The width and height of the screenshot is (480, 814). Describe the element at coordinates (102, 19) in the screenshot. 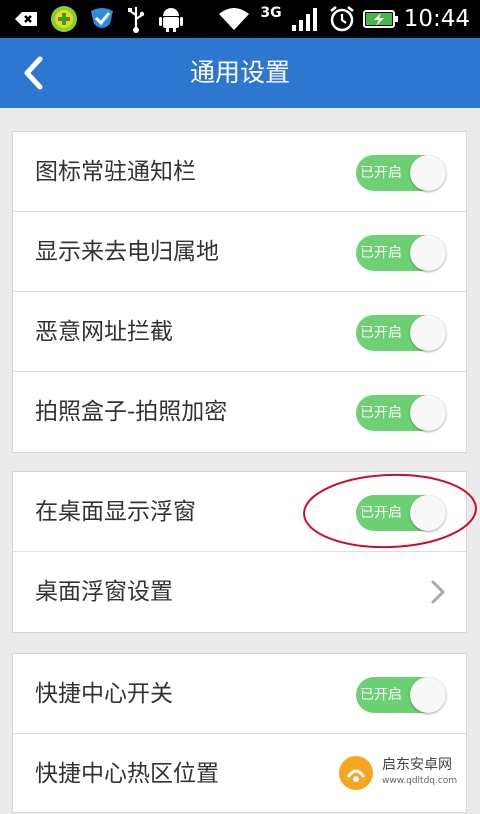

I see `shield-check-icon` at that location.